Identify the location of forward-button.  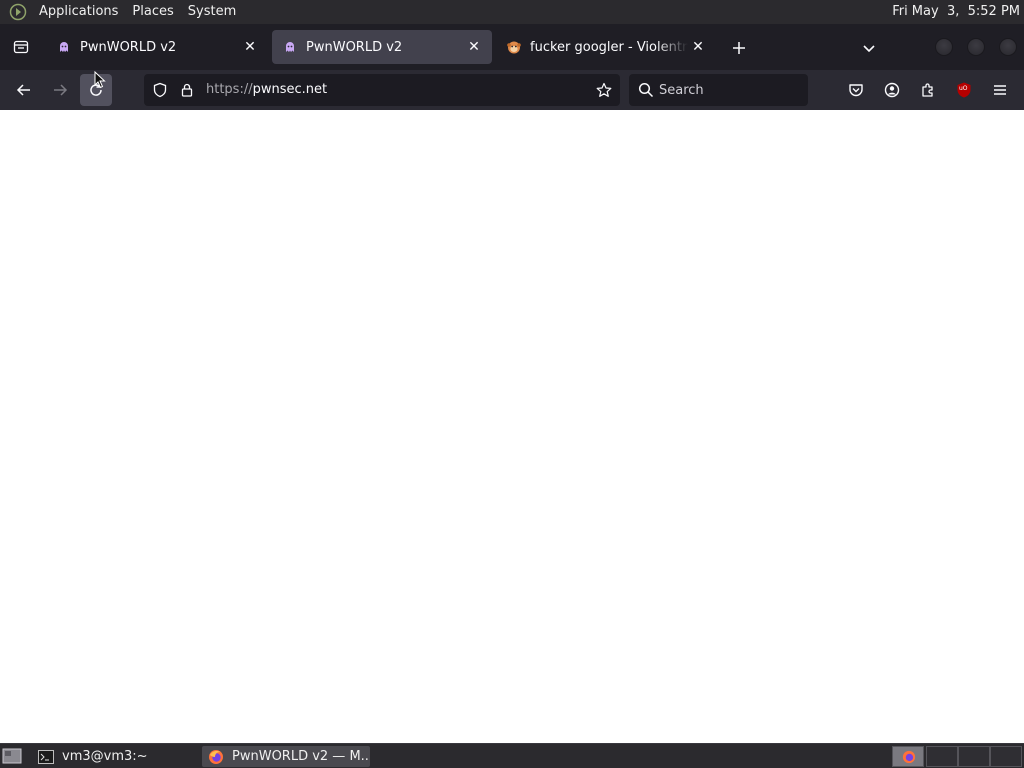
(60, 90).